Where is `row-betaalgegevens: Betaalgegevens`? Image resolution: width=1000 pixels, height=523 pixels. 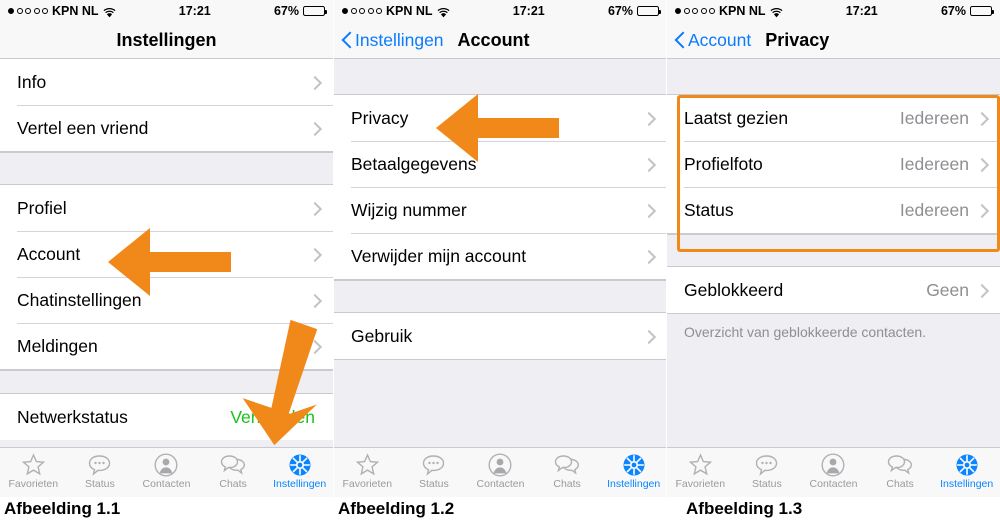
row-betaalgegevens: Betaalgegevens is located at coordinates (500, 164).